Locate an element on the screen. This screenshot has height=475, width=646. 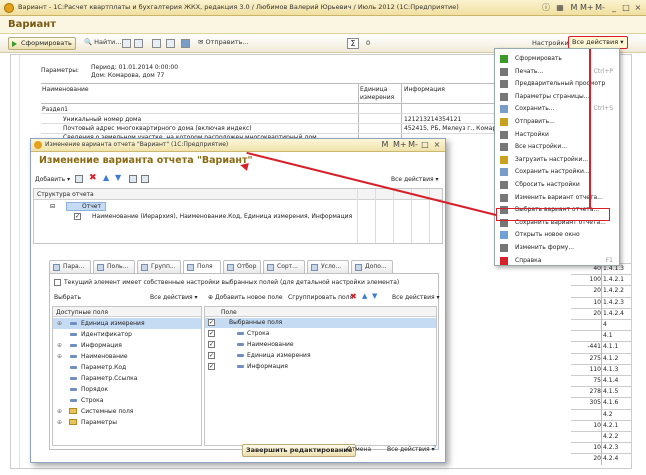
report-value: 20 is located at coordinates (597, 313).